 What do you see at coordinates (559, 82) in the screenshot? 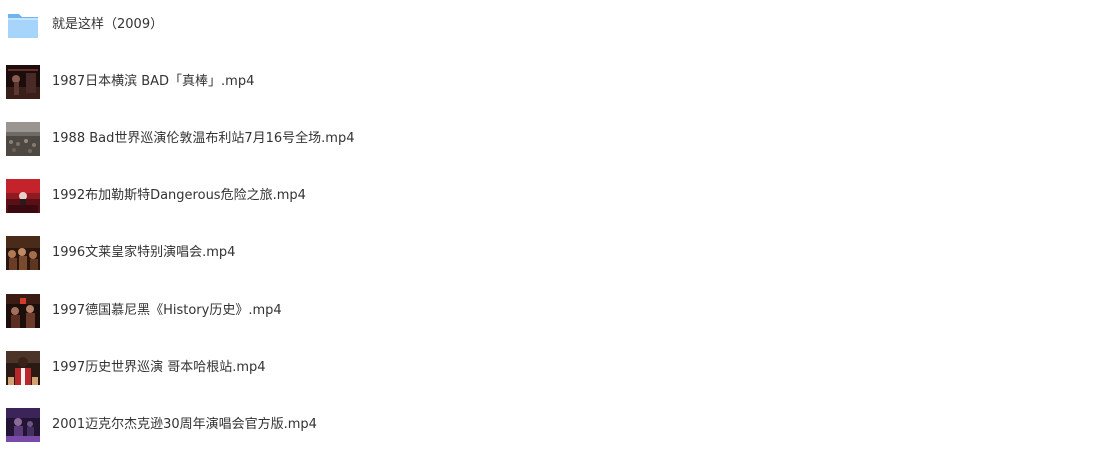
I see `file-row: 1987日本横滨 BAD「真棒」.mp4` at bounding box center [559, 82].